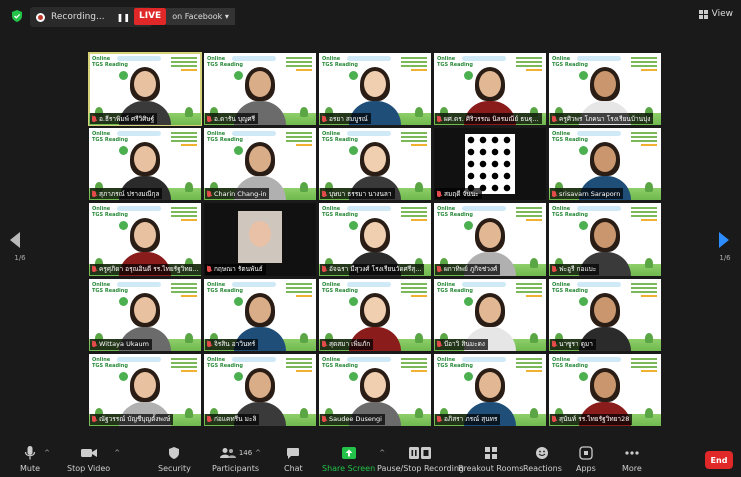 The height and width of the screenshot is (477, 741). I want to click on participant-tile: Online TGS Reading จิรสิน อาวินทร์, so click(260, 314).